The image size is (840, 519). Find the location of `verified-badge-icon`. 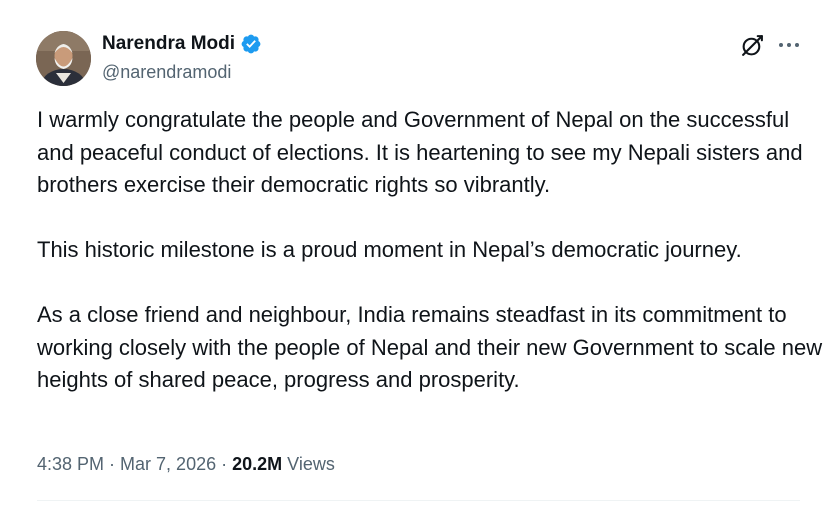

verified-badge-icon is located at coordinates (251, 44).